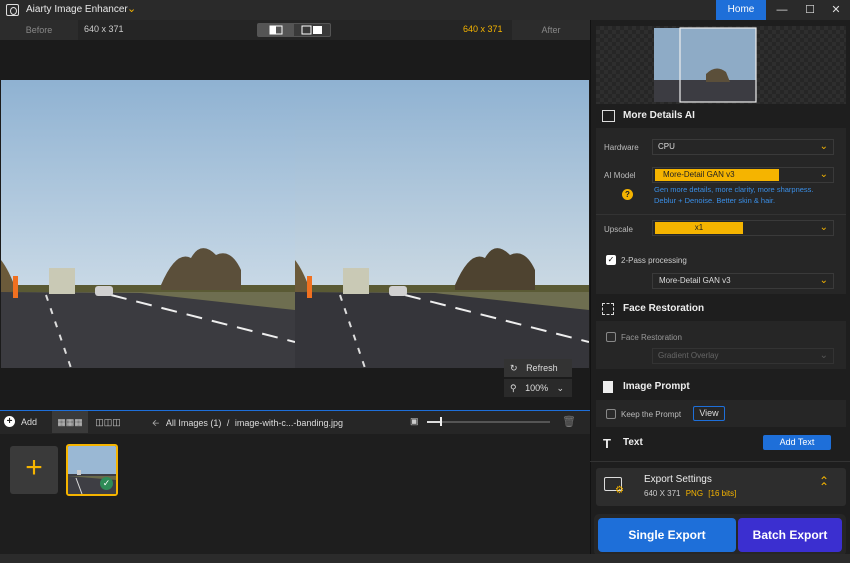 The width and height of the screenshot is (850, 563). Describe the element at coordinates (721, 487) in the screenshot. I see `export-settings` at that location.